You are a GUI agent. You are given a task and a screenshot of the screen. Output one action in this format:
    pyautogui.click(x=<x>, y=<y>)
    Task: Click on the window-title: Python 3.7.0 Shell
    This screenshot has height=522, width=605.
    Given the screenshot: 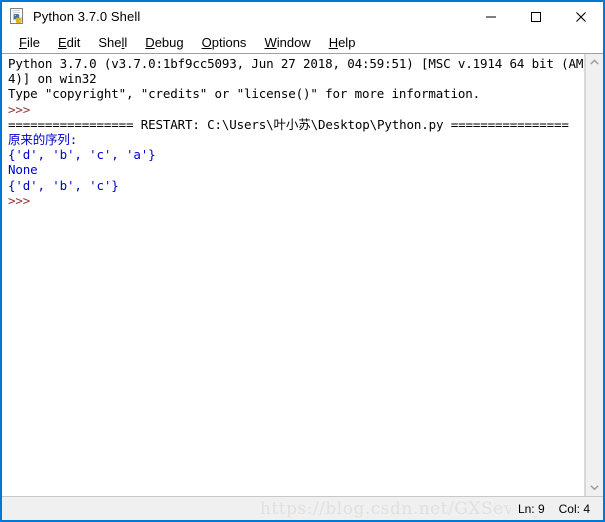 What is the action you would take?
    pyautogui.click(x=87, y=16)
    